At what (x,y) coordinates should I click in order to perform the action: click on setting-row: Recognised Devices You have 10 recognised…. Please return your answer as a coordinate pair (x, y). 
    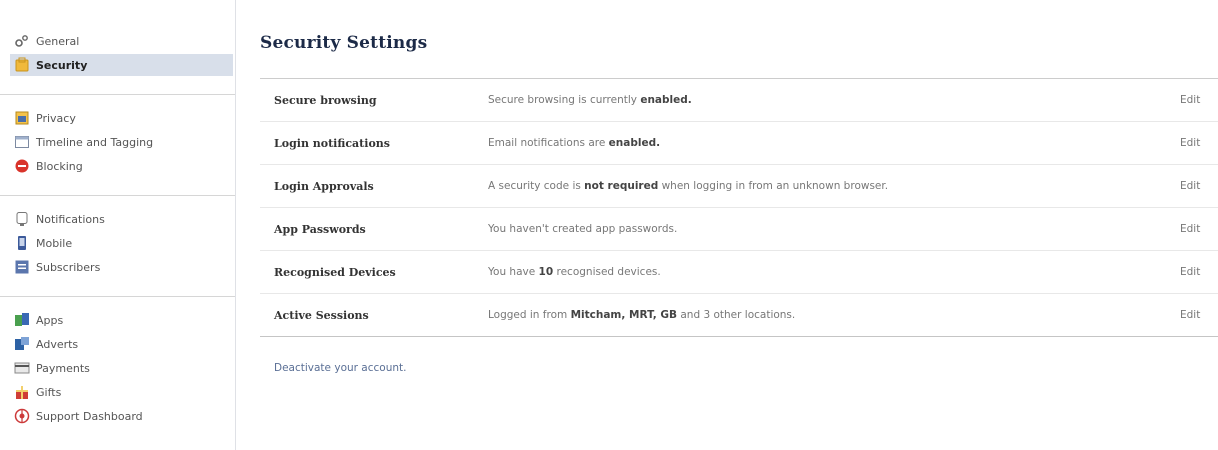
    Looking at the image, I should click on (739, 272).